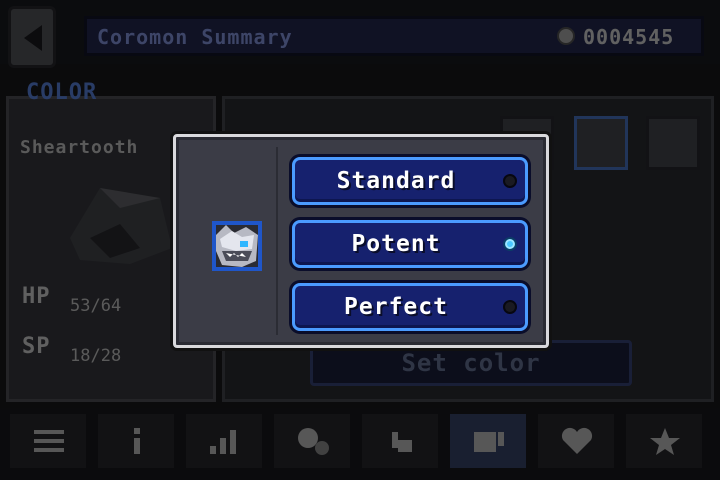  I want to click on hand-icon, so click(402, 442).